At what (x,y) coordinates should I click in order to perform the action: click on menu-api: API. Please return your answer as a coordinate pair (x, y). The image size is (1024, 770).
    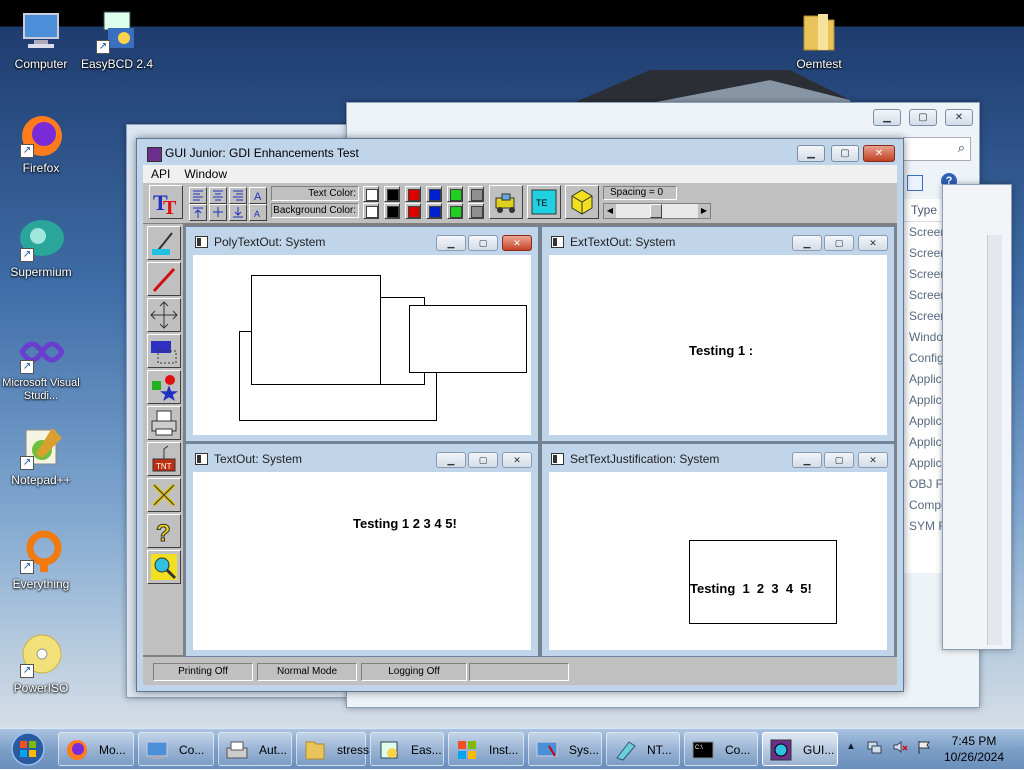
    Looking at the image, I should click on (159, 173).